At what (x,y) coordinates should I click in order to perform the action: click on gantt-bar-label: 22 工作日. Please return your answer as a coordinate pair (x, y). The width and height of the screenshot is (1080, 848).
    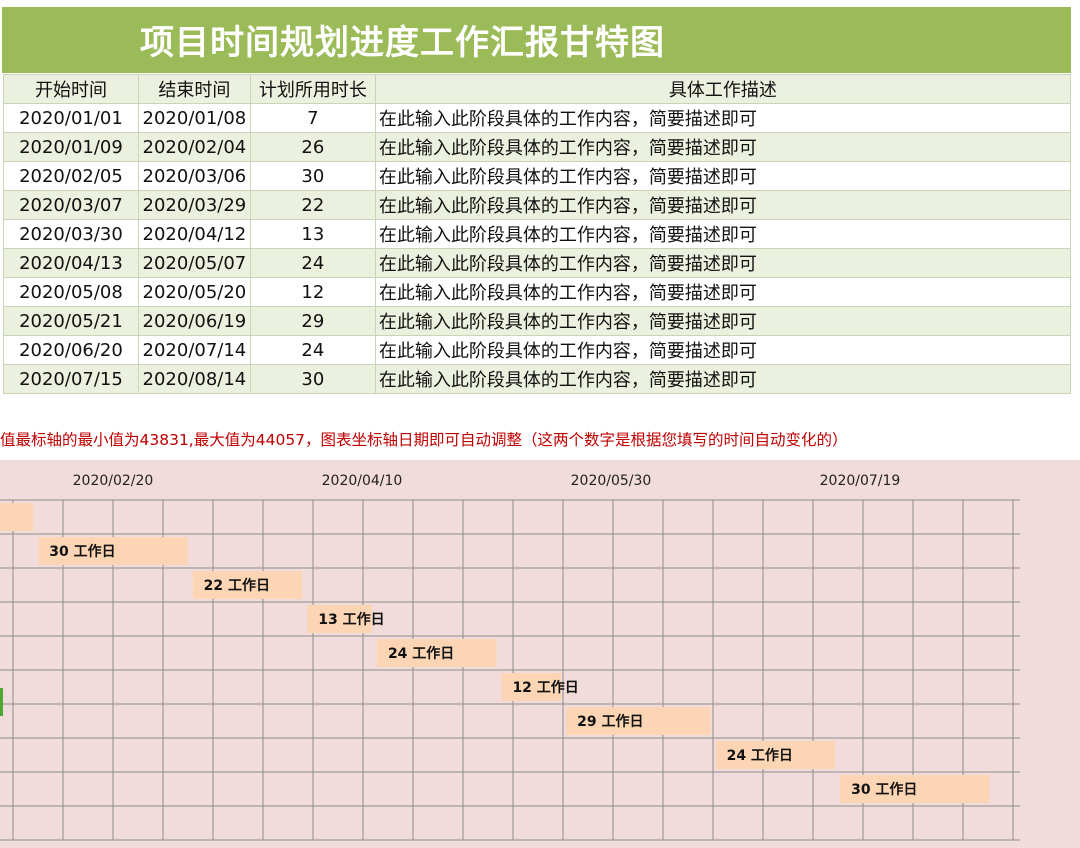
    Looking at the image, I should click on (237, 585).